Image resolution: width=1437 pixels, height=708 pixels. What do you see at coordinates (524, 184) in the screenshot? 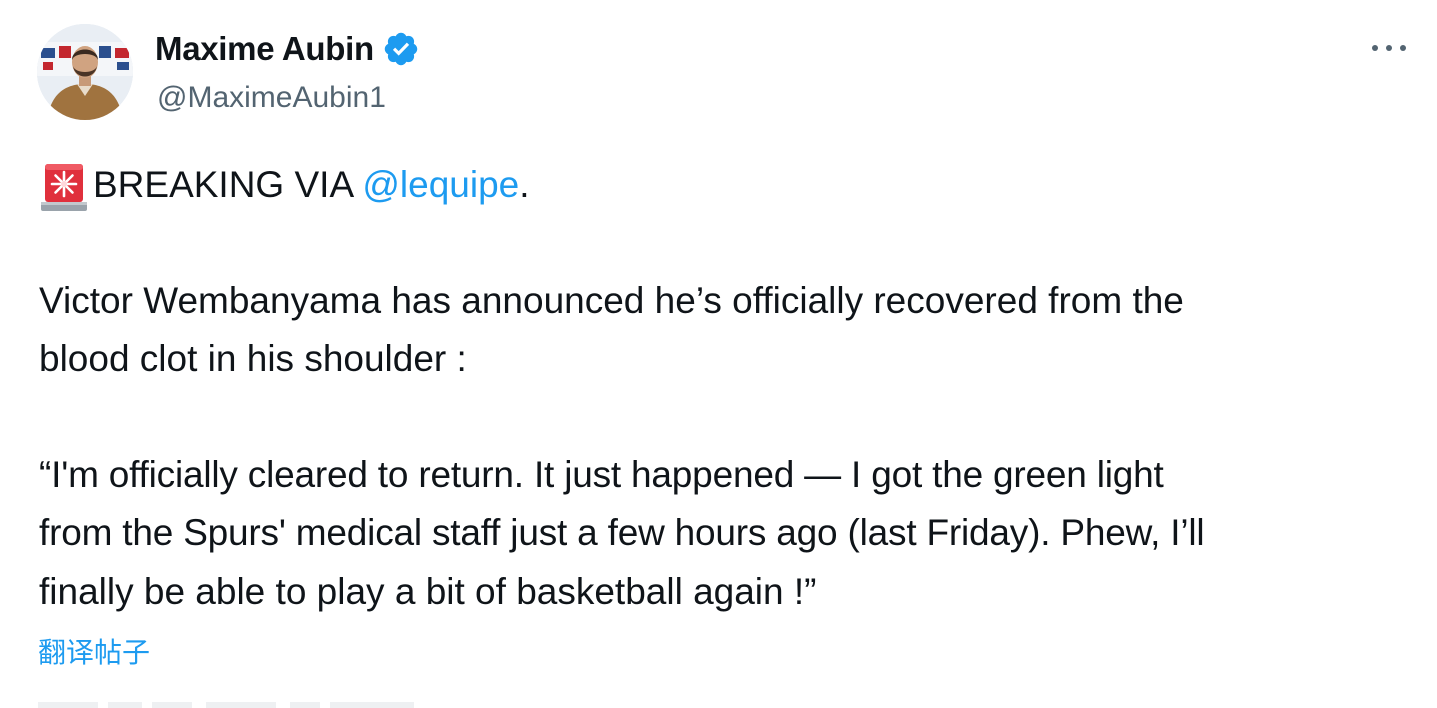
I see `tweet-text-period: .` at bounding box center [524, 184].